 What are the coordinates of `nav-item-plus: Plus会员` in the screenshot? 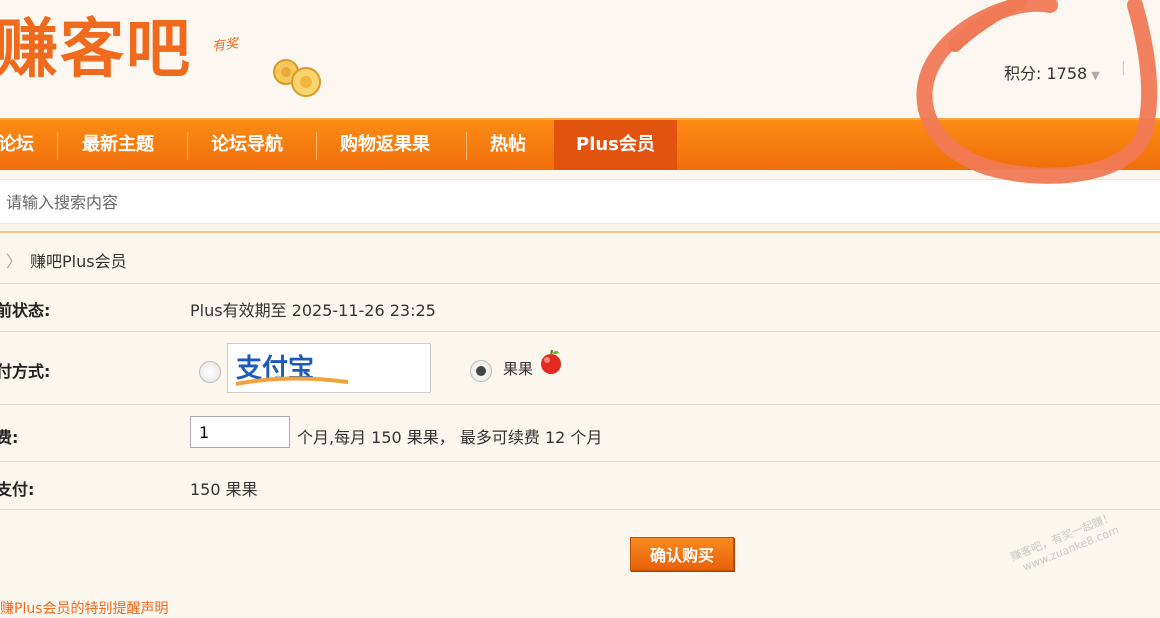 It's located at (615, 145).